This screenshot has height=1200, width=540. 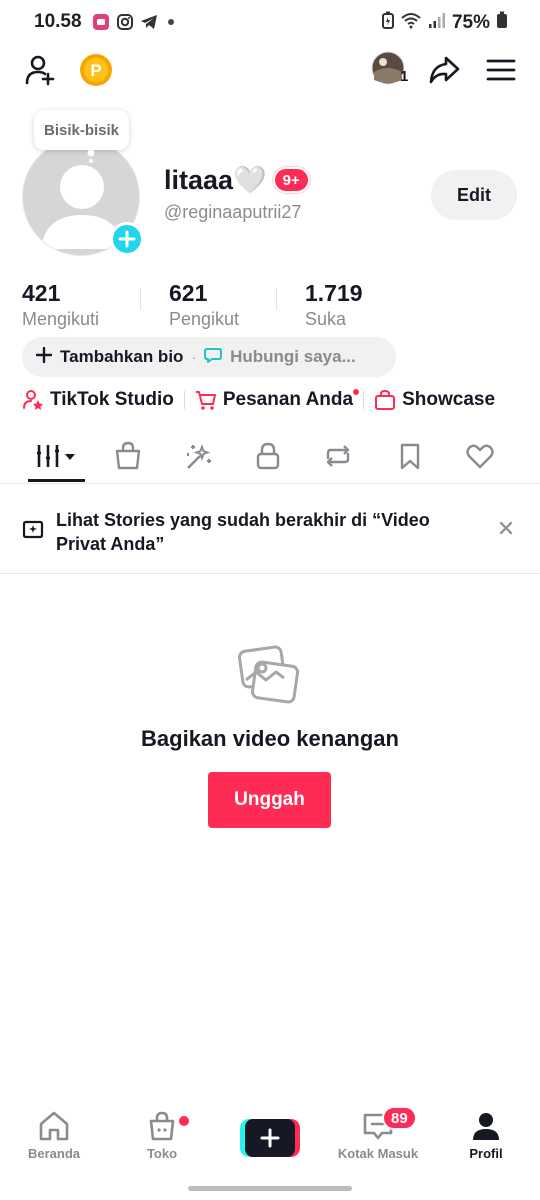 What do you see at coordinates (41, 293) in the screenshot?
I see `stat-value: 421` at bounding box center [41, 293].